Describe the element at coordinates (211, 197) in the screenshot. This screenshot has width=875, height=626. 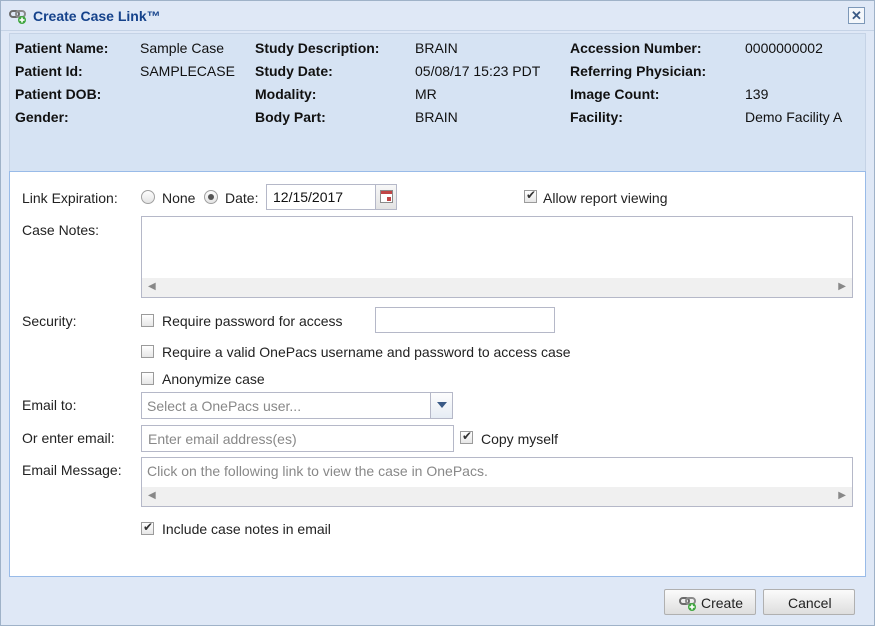
I see `expiration-date-radio` at that location.